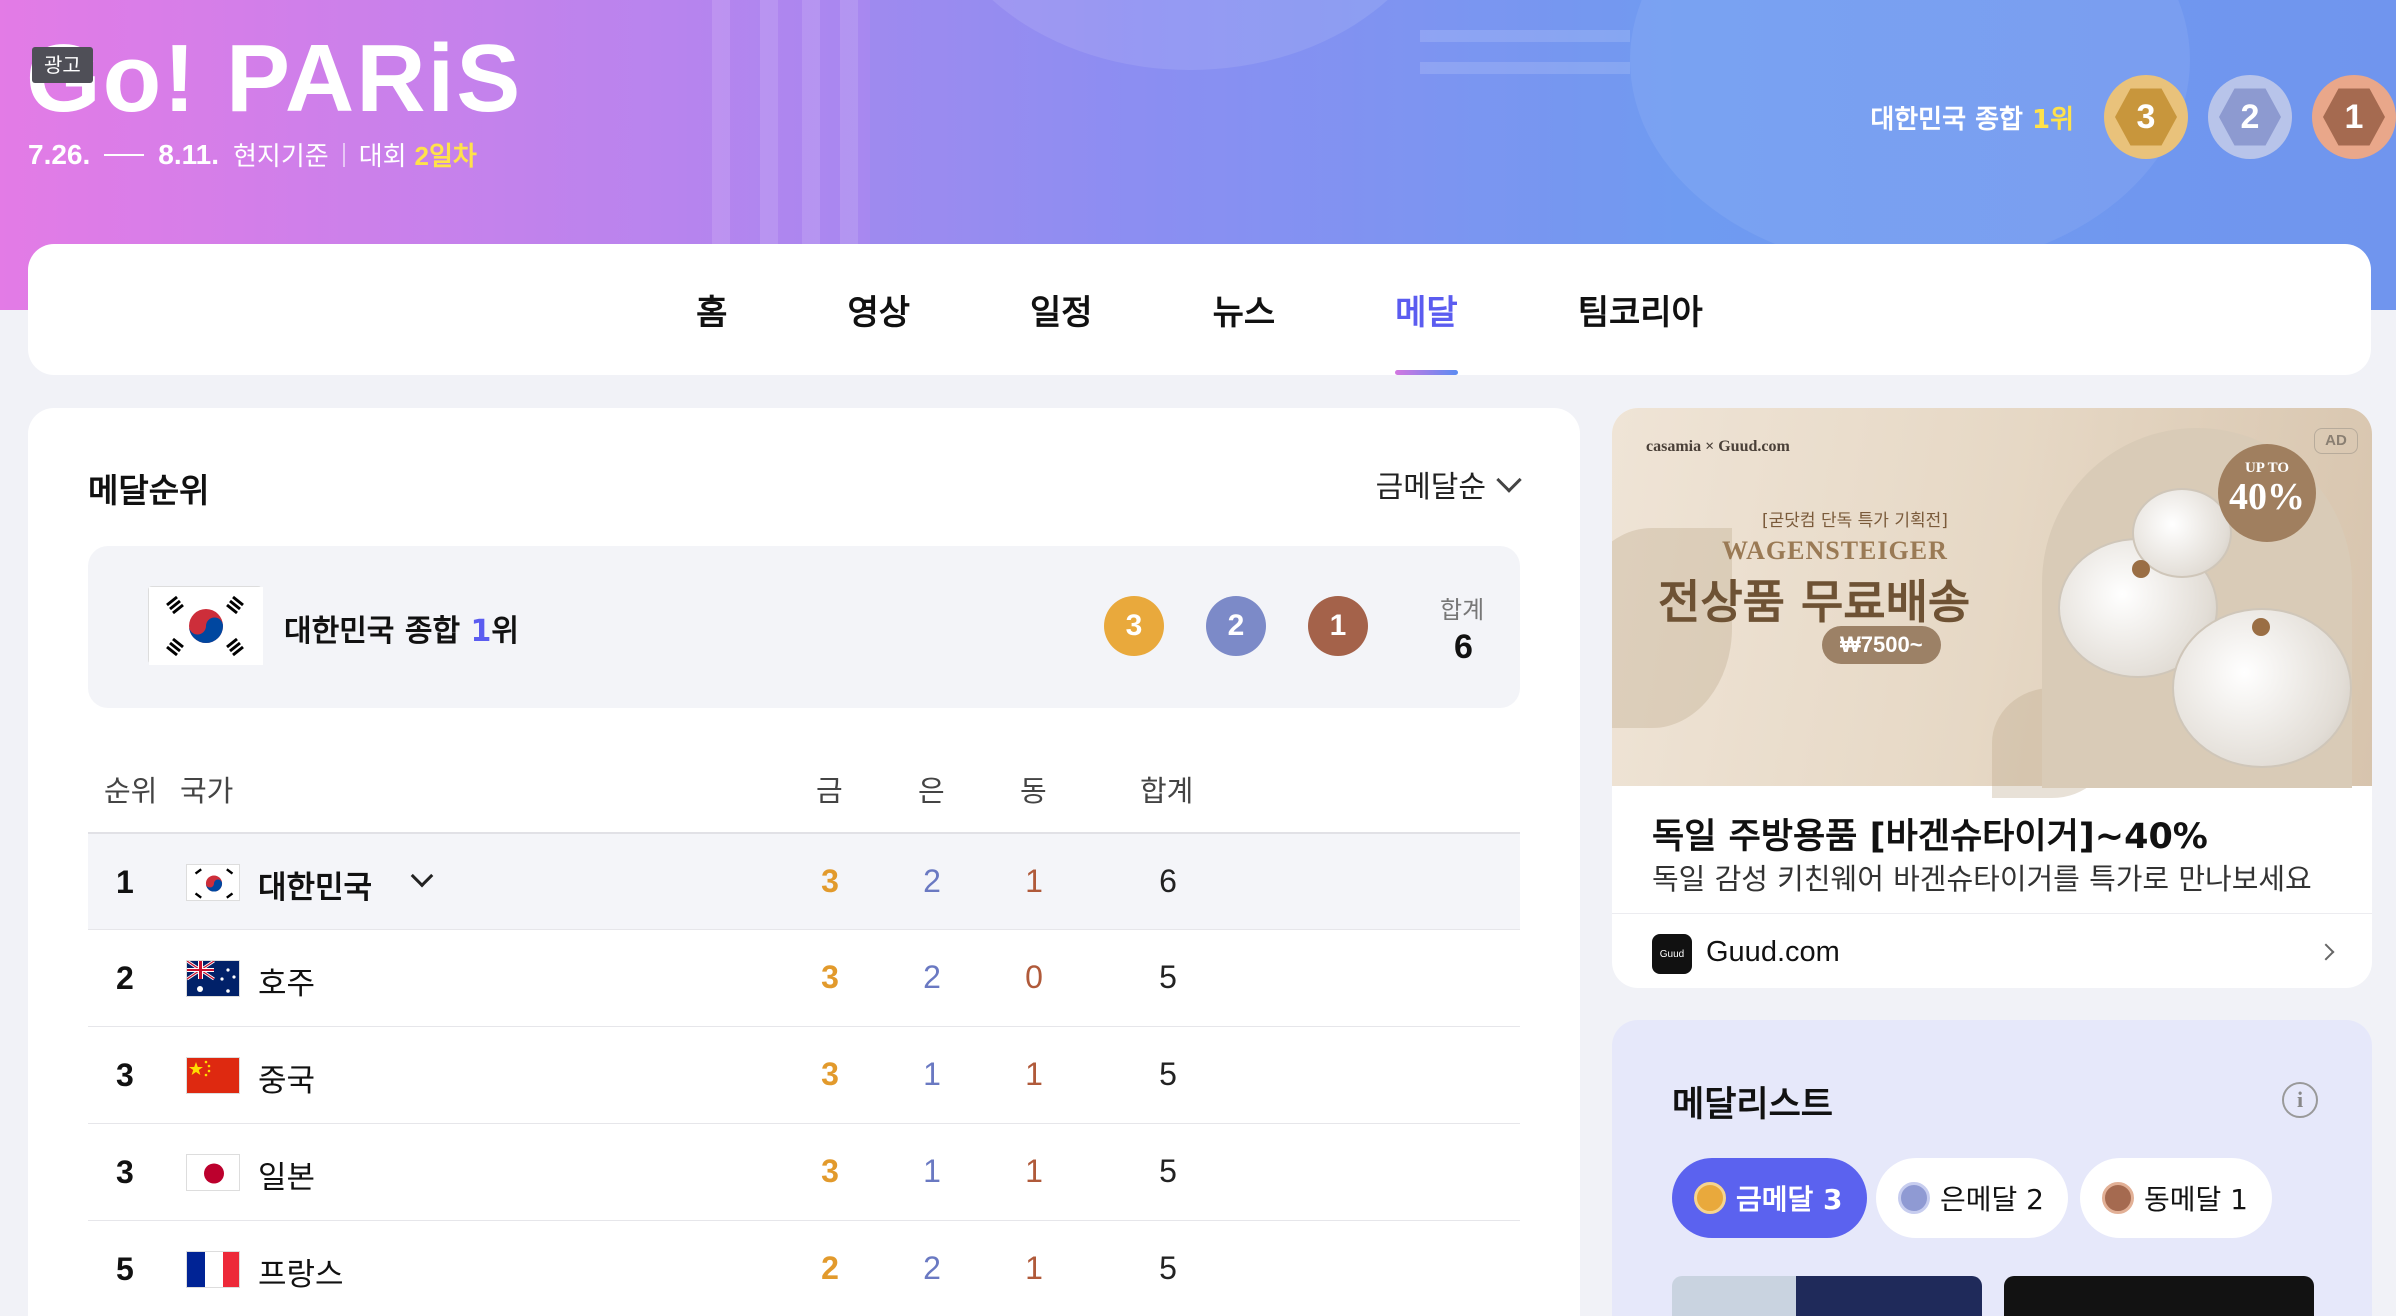  What do you see at coordinates (1835, 550) in the screenshot?
I see `ad-brand-wagensteiger: WAGENSTEIGER` at bounding box center [1835, 550].